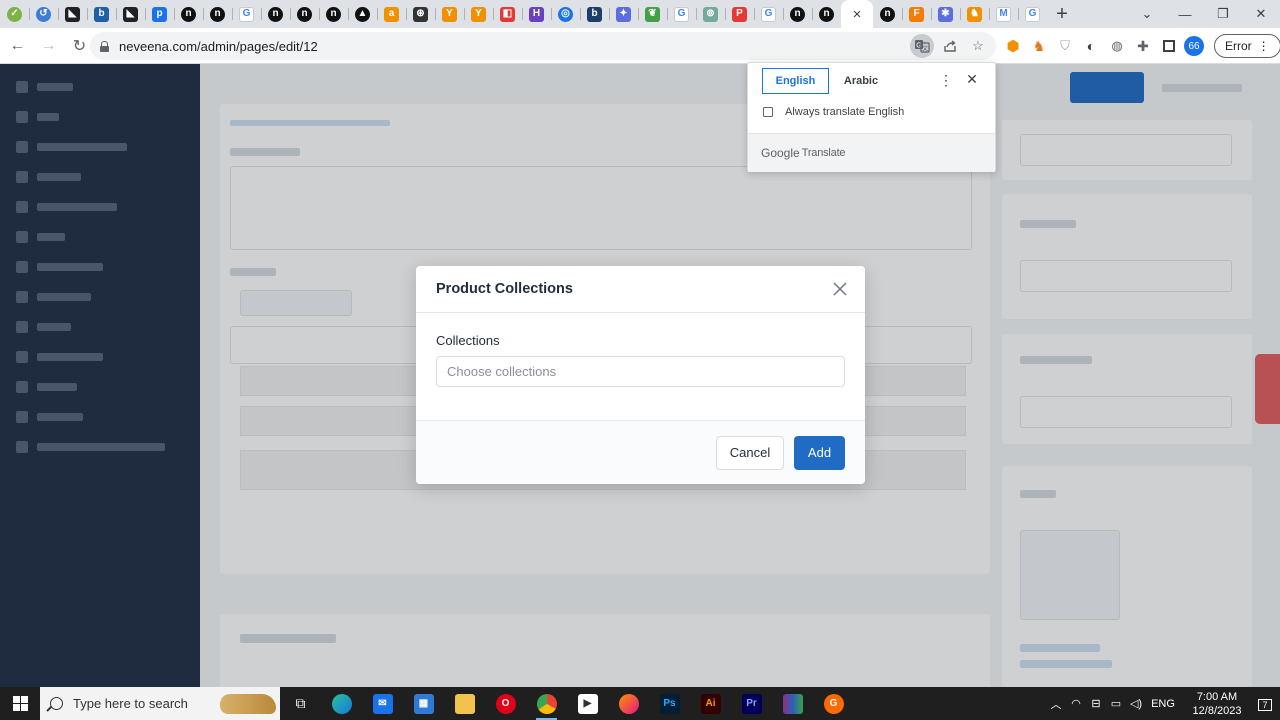  What do you see at coordinates (792, 703) in the screenshot?
I see `winrar-icon` at bounding box center [792, 703].